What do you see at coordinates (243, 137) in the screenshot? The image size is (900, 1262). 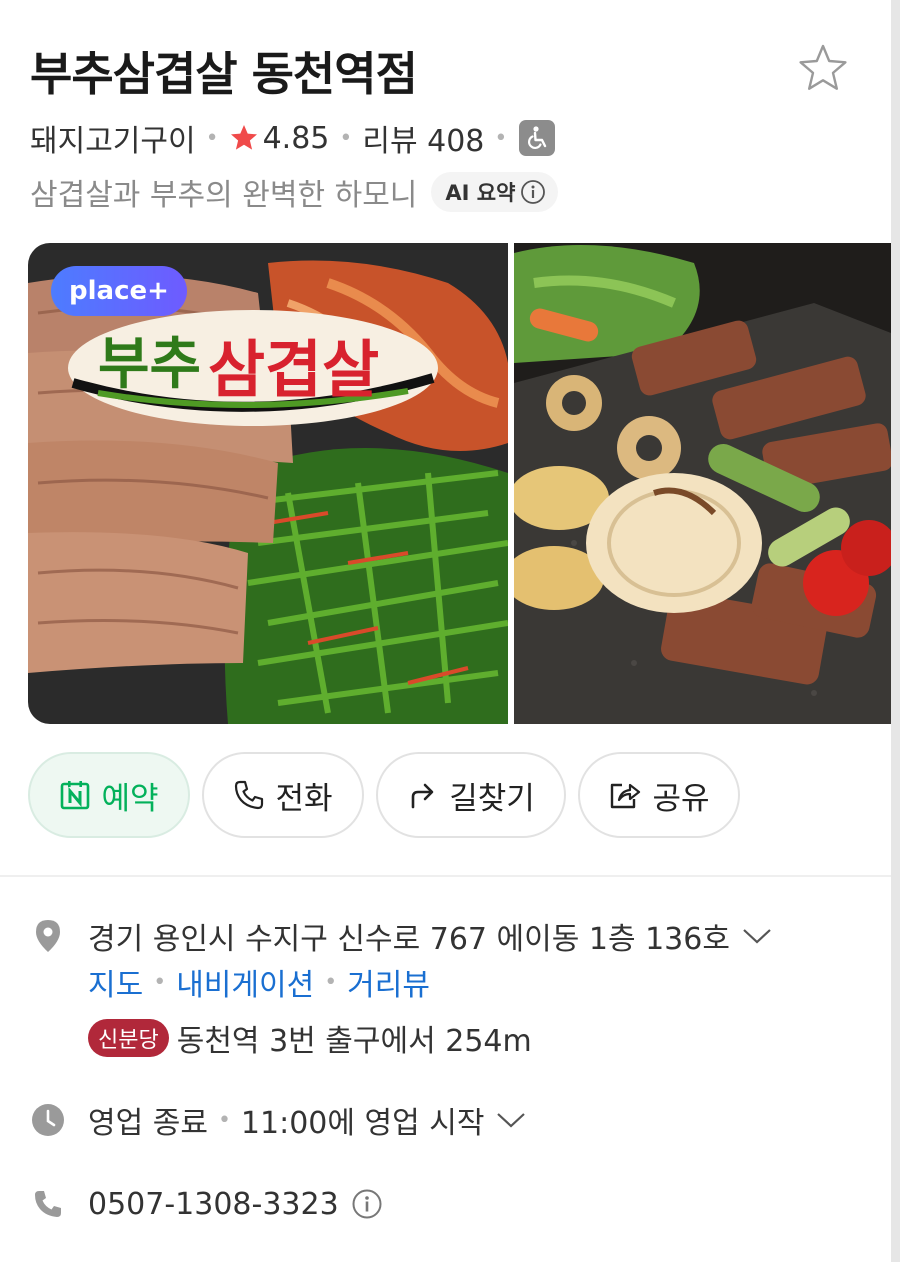 I see `rating-star-icon` at bounding box center [243, 137].